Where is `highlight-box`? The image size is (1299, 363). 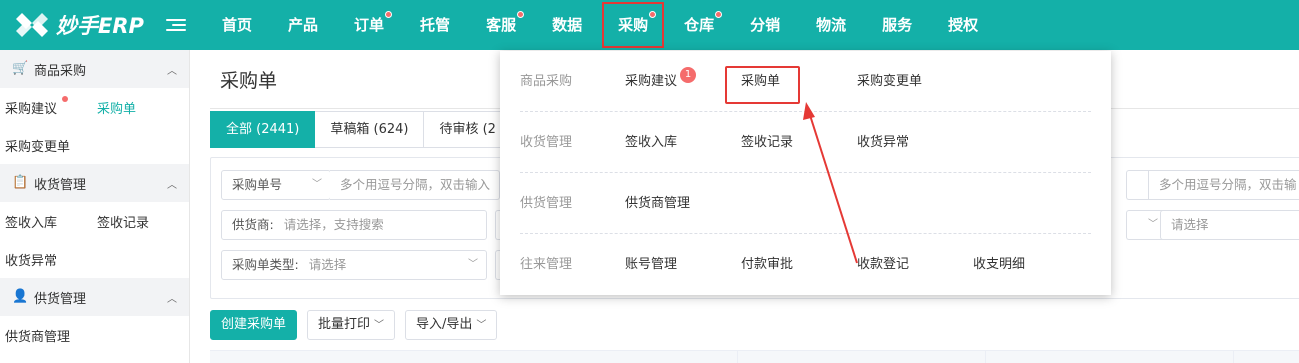 highlight-box is located at coordinates (762, 85).